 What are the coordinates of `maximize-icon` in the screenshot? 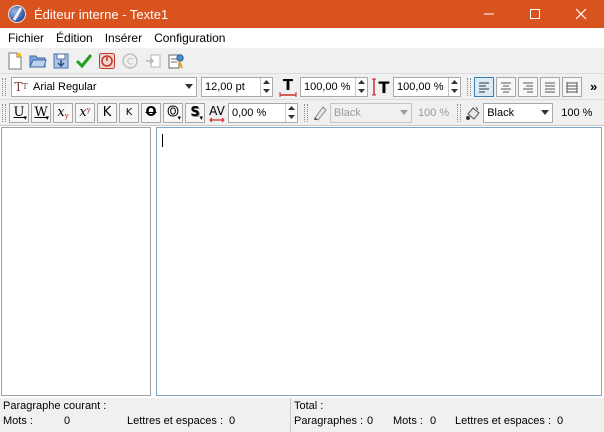 It's located at (535, 14).